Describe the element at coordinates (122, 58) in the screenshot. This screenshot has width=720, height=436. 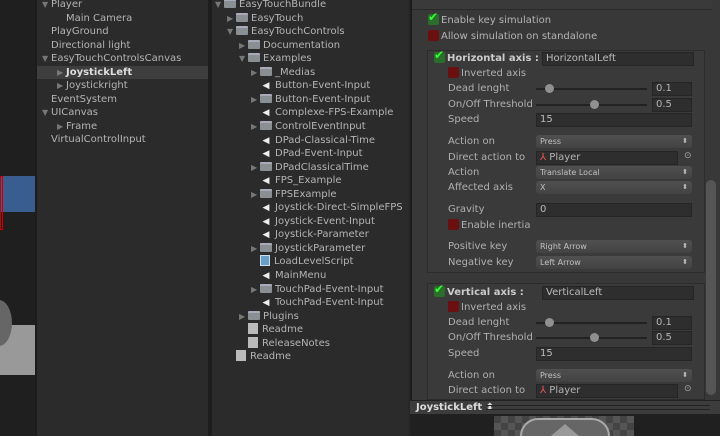
I see `hierarchy-item: ▼ EasyTouchControlsCanvas` at that location.